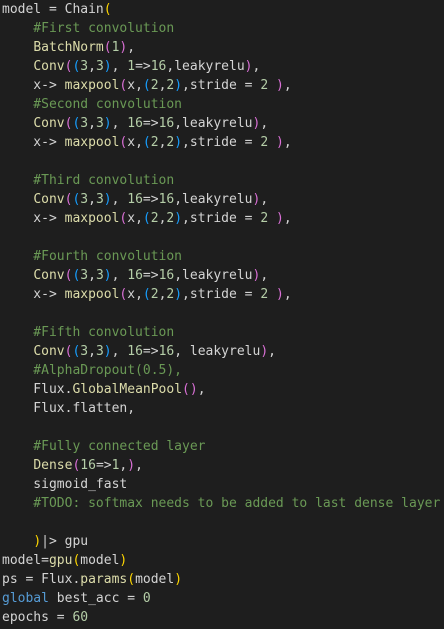  What do you see at coordinates (223, 66) in the screenshot?
I see `code-line: Conv((3,3), 1=>16,leakyrelu),` at bounding box center [223, 66].